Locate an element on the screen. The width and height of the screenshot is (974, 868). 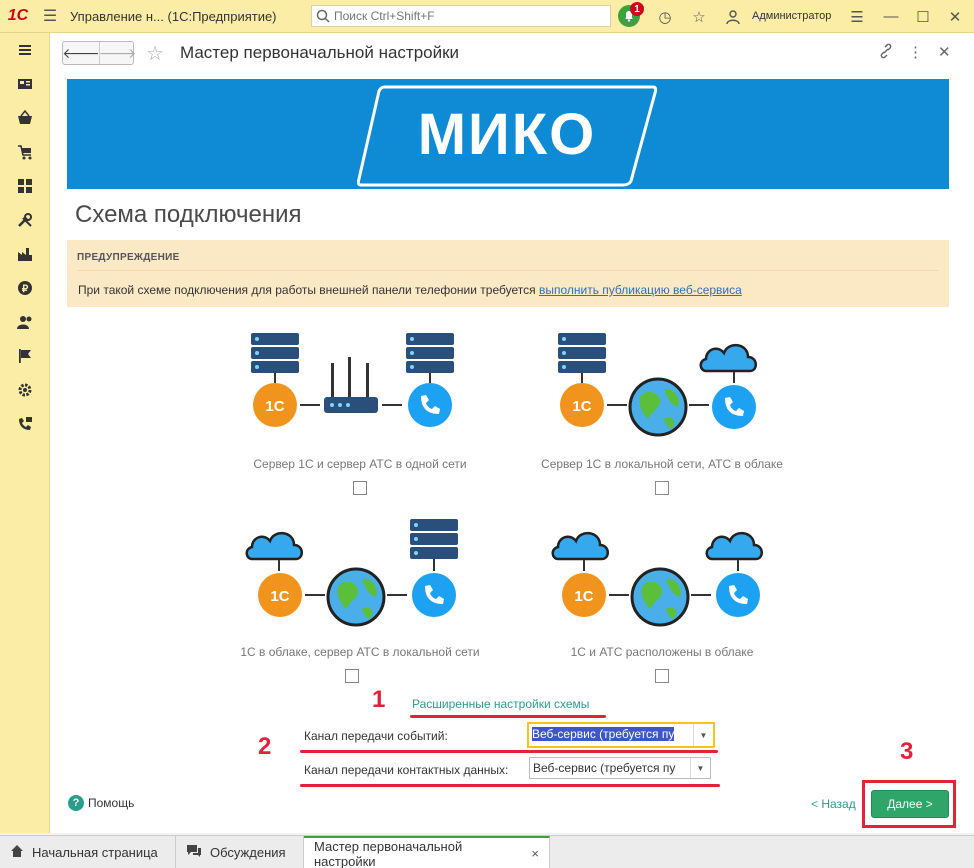
schema-4-diagram: 1С is located at coordinates (657, 579).